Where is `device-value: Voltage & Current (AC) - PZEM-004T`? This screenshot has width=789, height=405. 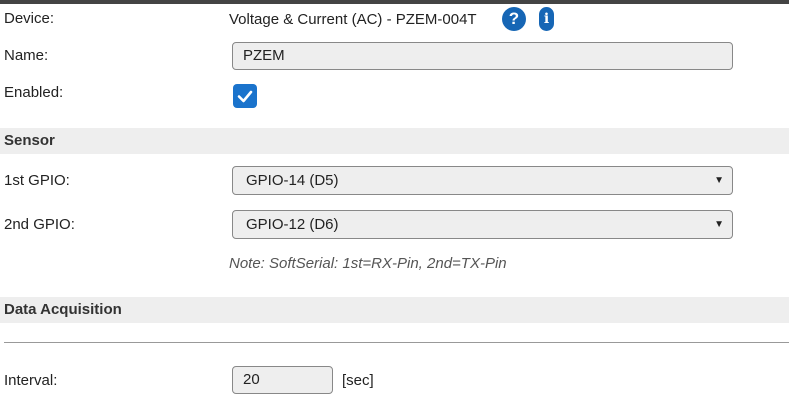
device-value: Voltage & Current (AC) - PZEM-004T is located at coordinates (353, 19).